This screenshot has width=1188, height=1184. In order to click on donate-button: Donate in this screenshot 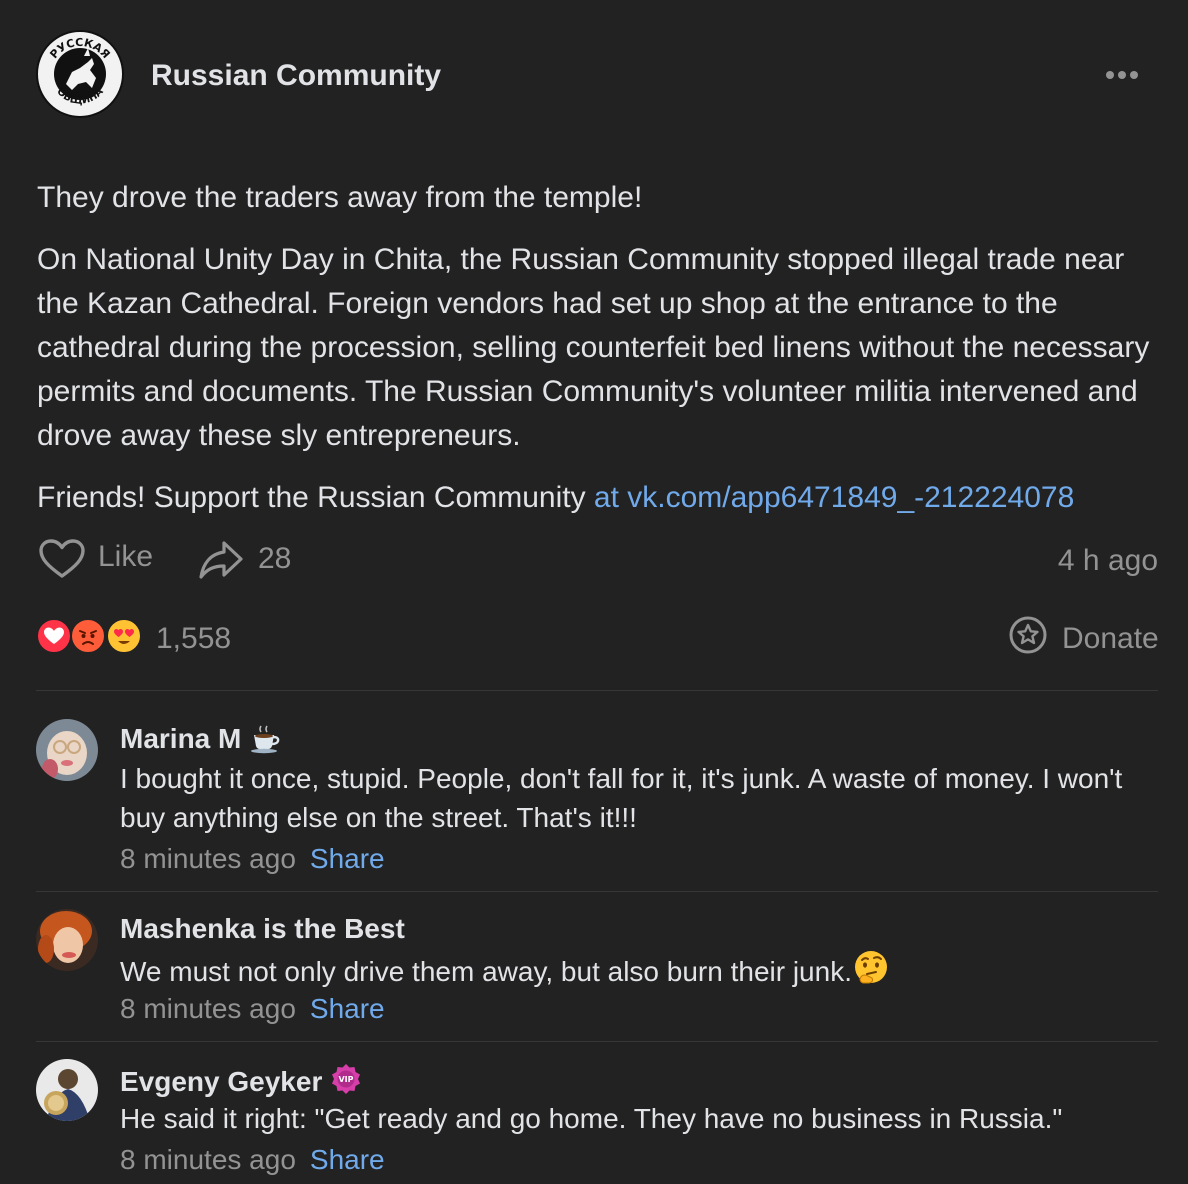, I will do `click(1083, 636)`.